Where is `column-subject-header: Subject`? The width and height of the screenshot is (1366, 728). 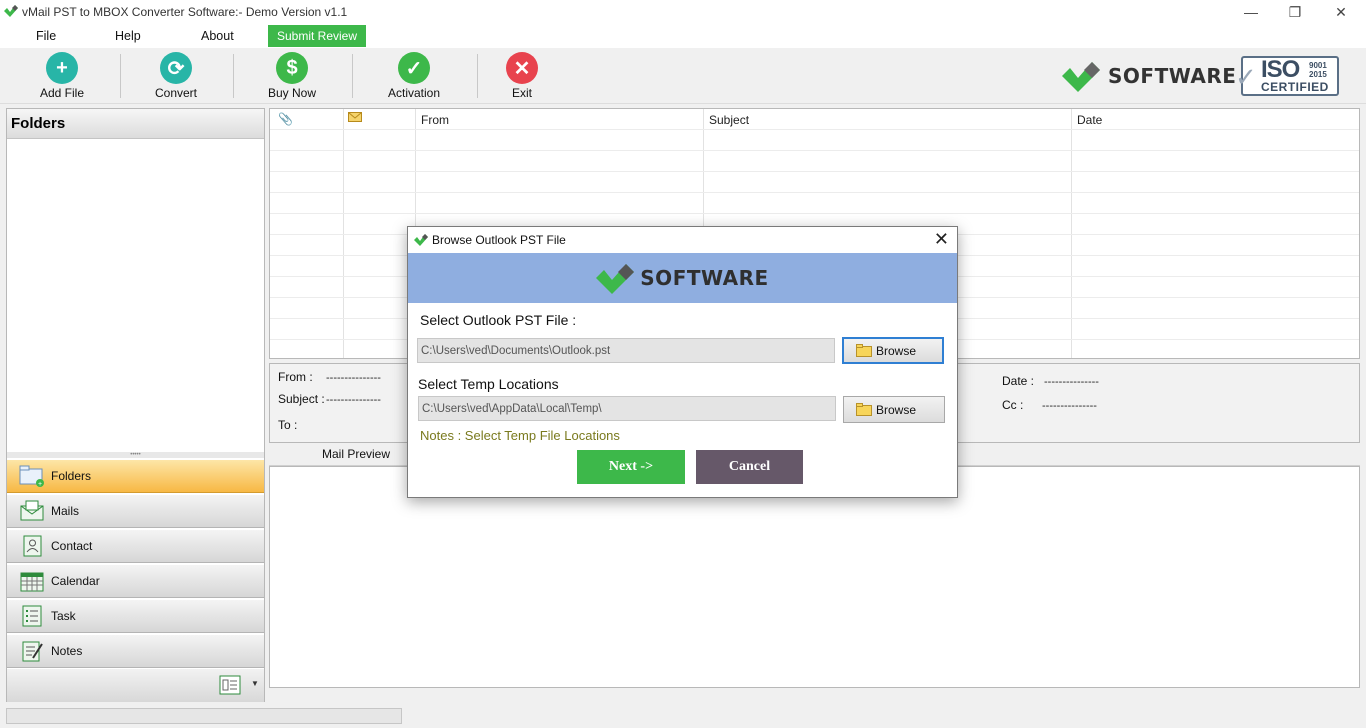 column-subject-header: Subject is located at coordinates (729, 120).